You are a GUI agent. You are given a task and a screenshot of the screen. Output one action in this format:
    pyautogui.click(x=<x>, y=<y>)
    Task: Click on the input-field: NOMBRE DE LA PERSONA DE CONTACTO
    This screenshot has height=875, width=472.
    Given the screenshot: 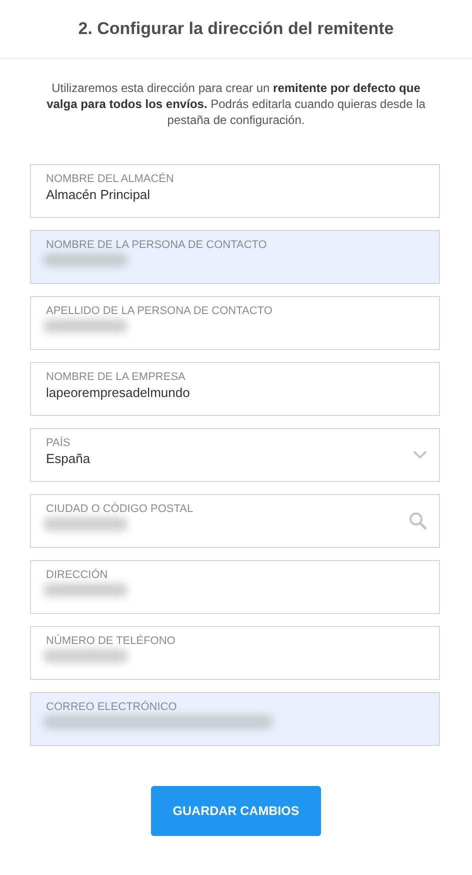 What is the action you would take?
    pyautogui.click(x=235, y=257)
    